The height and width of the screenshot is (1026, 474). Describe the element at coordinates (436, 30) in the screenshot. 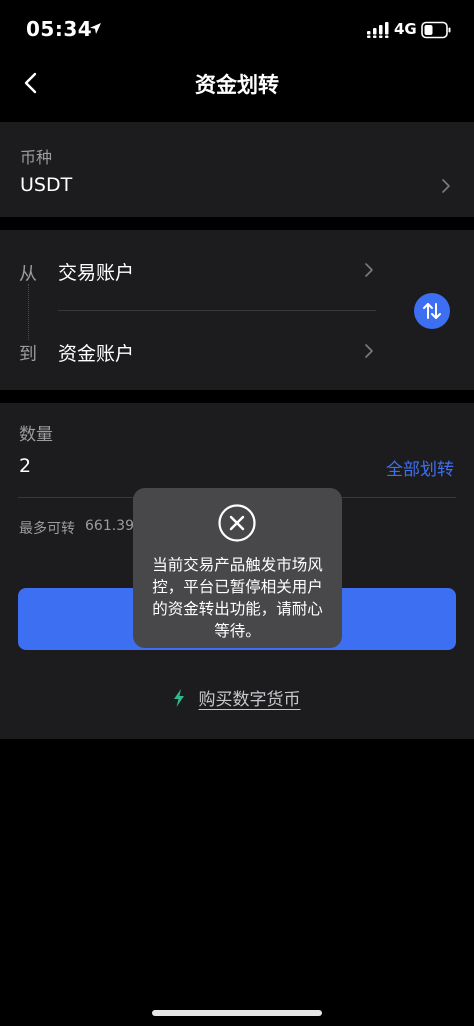

I see `battery-icon` at that location.